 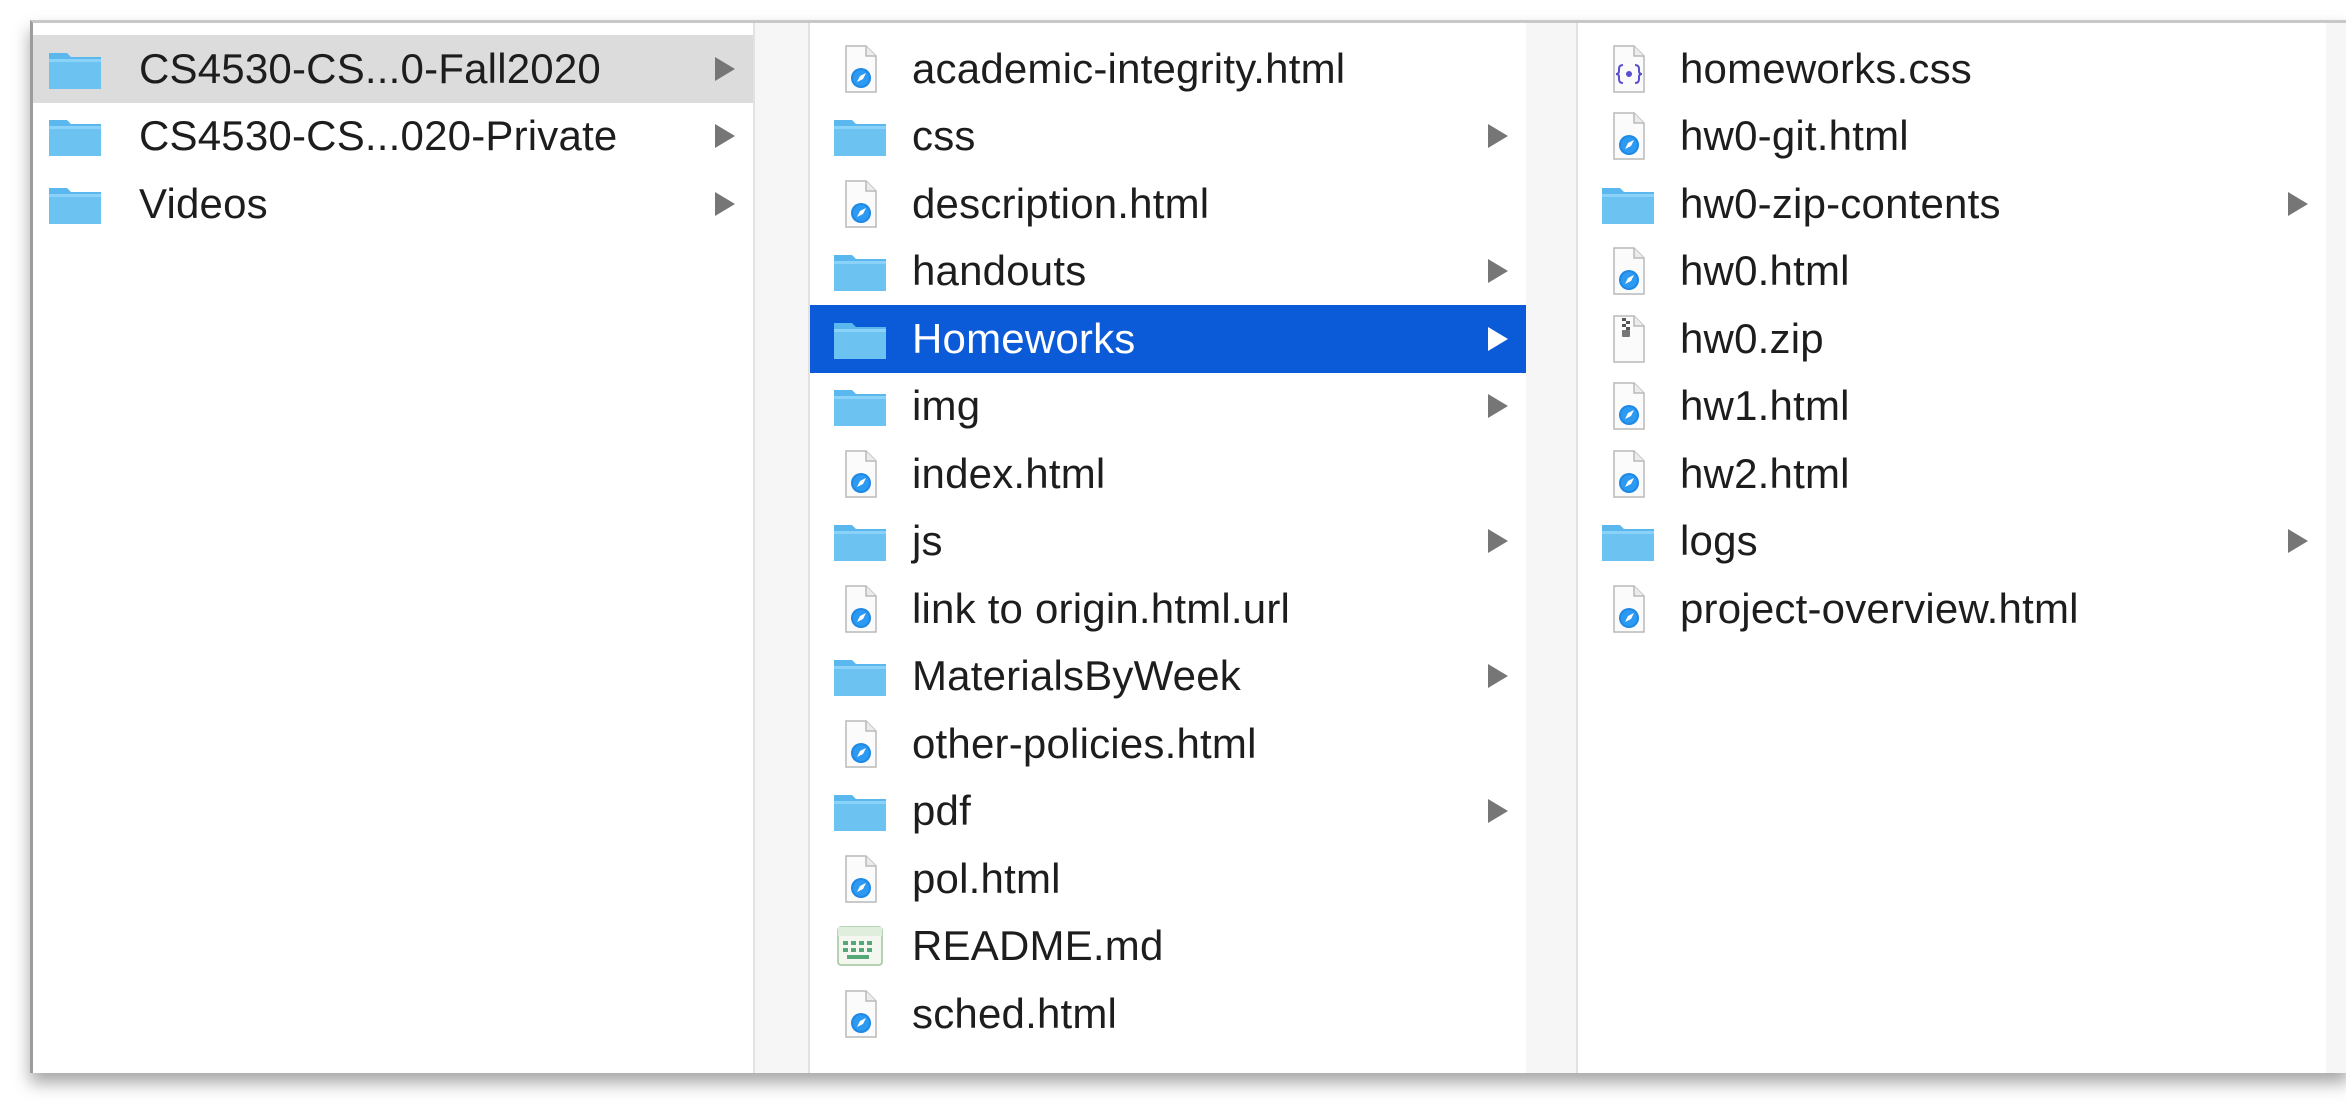 What do you see at coordinates (1168, 272) in the screenshot?
I see `folder-row-handouts: handouts` at bounding box center [1168, 272].